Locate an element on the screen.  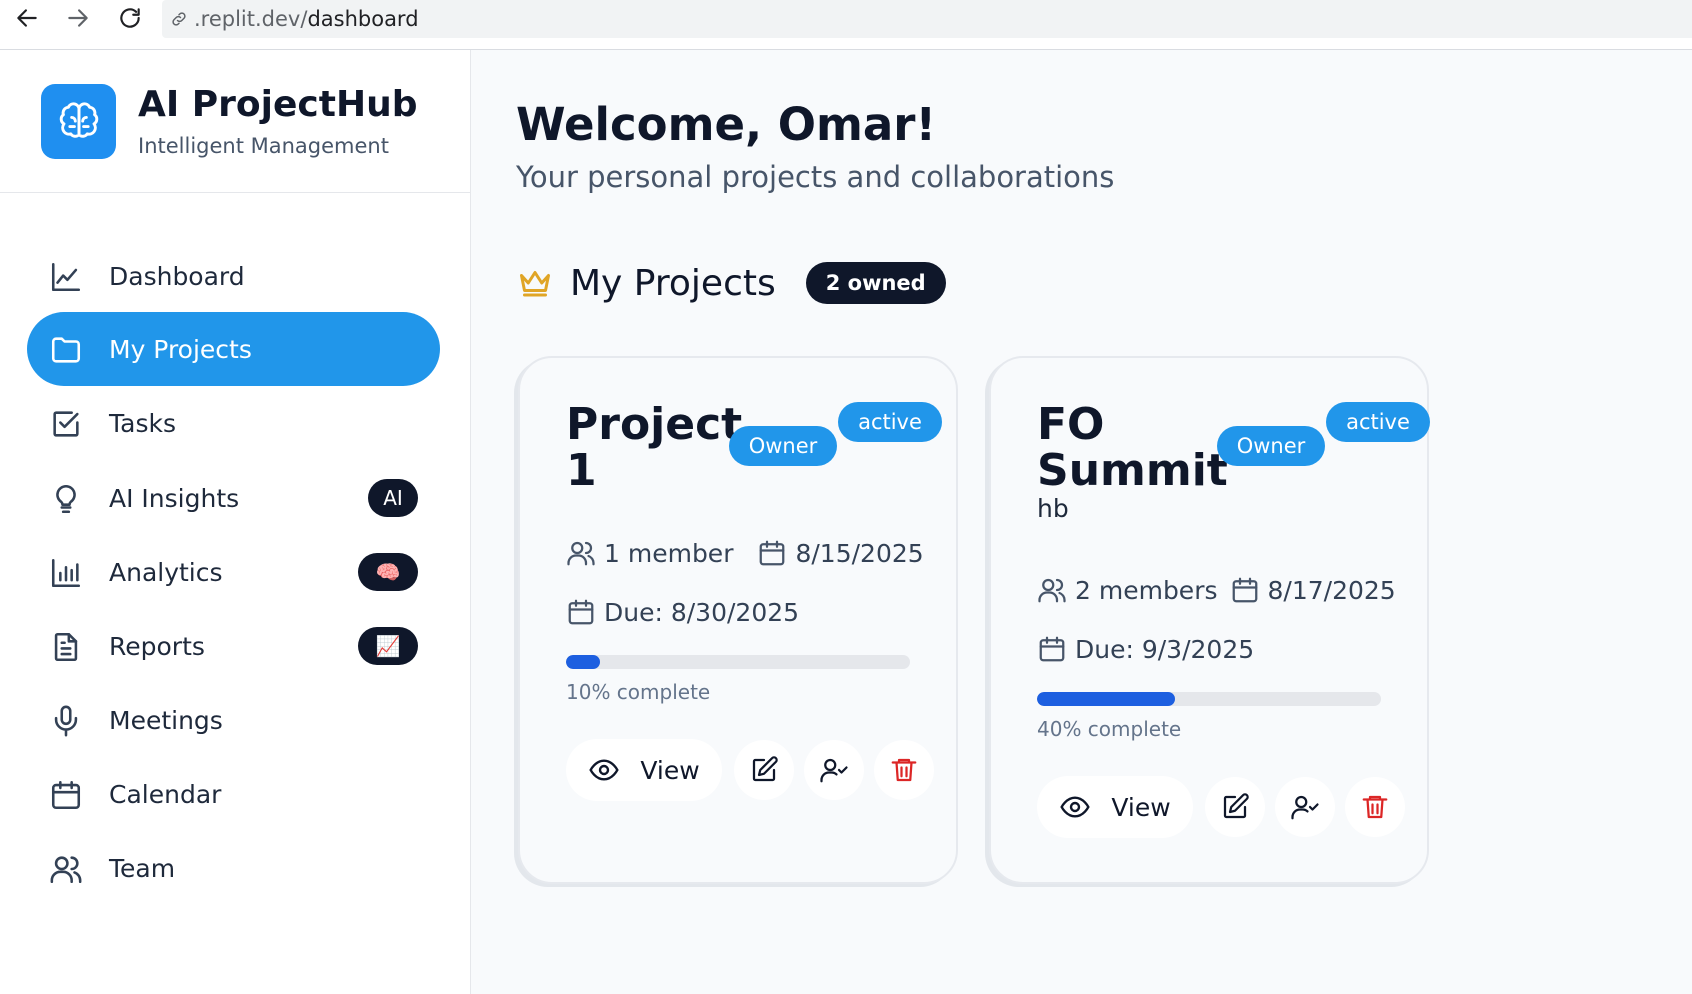
arrow-left-icon is located at coordinates (27, 18).